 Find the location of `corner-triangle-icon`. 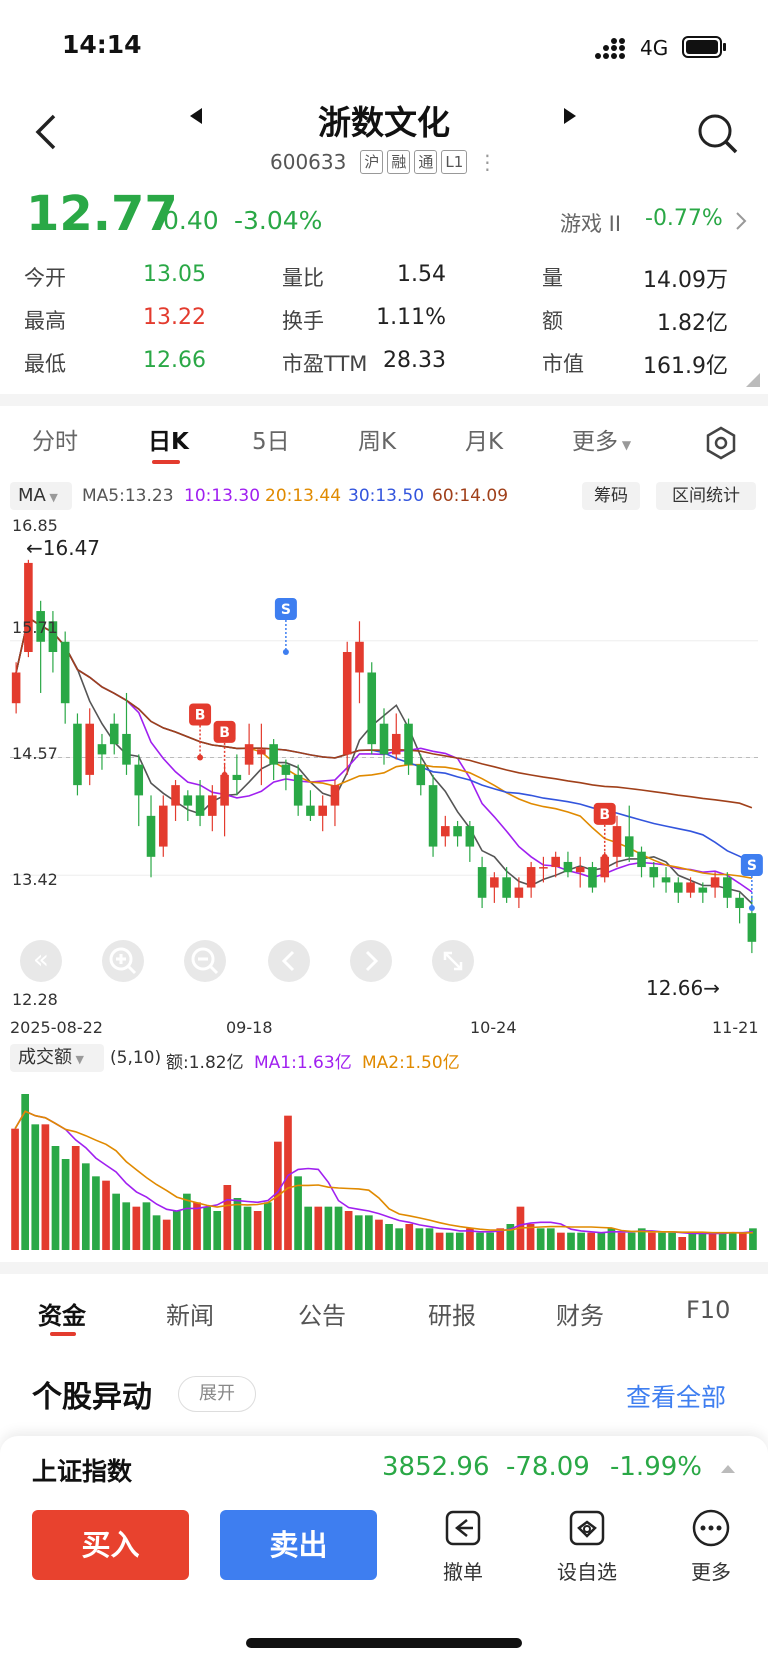

corner-triangle-icon is located at coordinates (753, 379).